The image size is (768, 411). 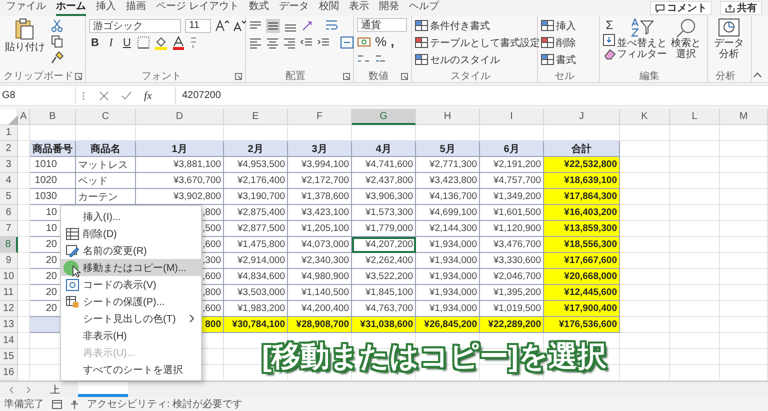 I want to click on increase-decimal-icon, so click(x=363, y=58).